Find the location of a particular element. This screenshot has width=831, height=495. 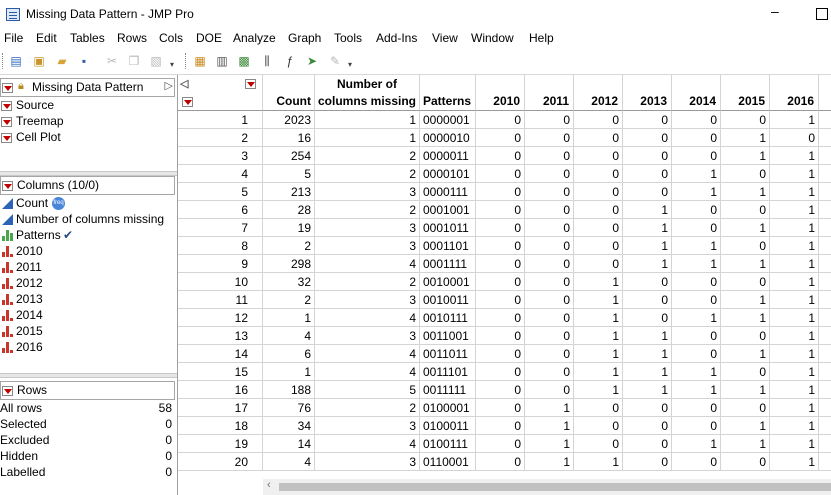

count-cell: 2 is located at coordinates (289, 300).